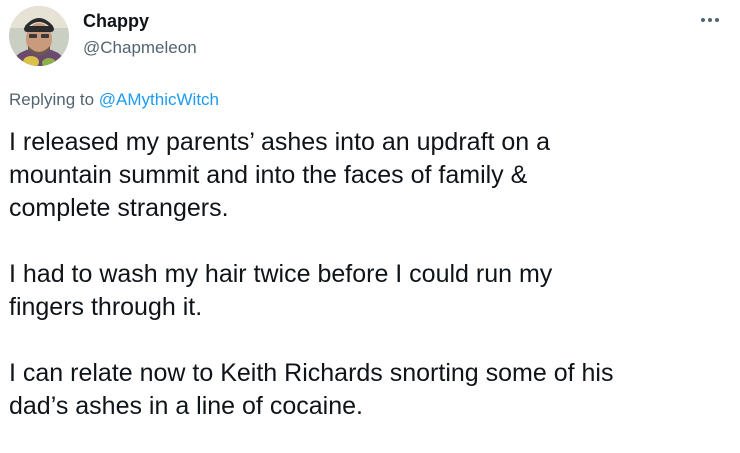  Describe the element at coordinates (703, 20) in the screenshot. I see `more-options-icon` at that location.